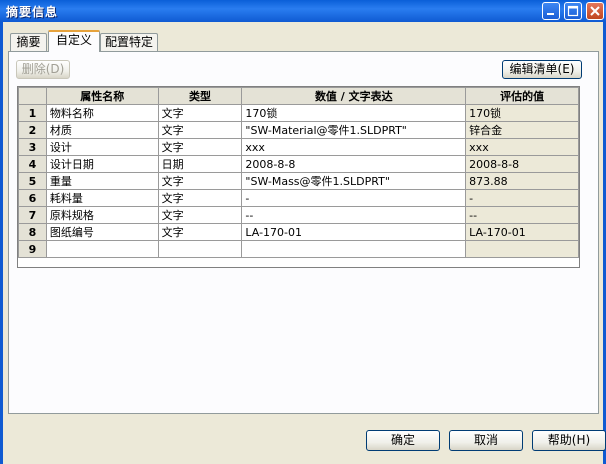 This screenshot has height=464, width=606. What do you see at coordinates (354, 215) in the screenshot?
I see `property-value-cell: --` at bounding box center [354, 215].